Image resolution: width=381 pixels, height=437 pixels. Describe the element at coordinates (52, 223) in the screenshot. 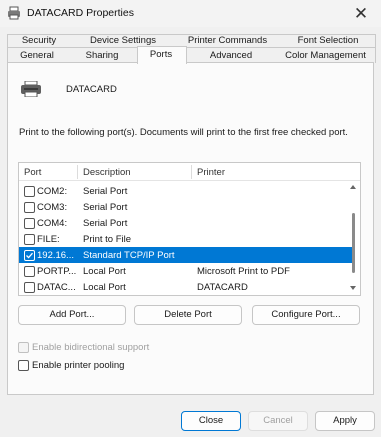

I see `port-name: COM4:` at that location.